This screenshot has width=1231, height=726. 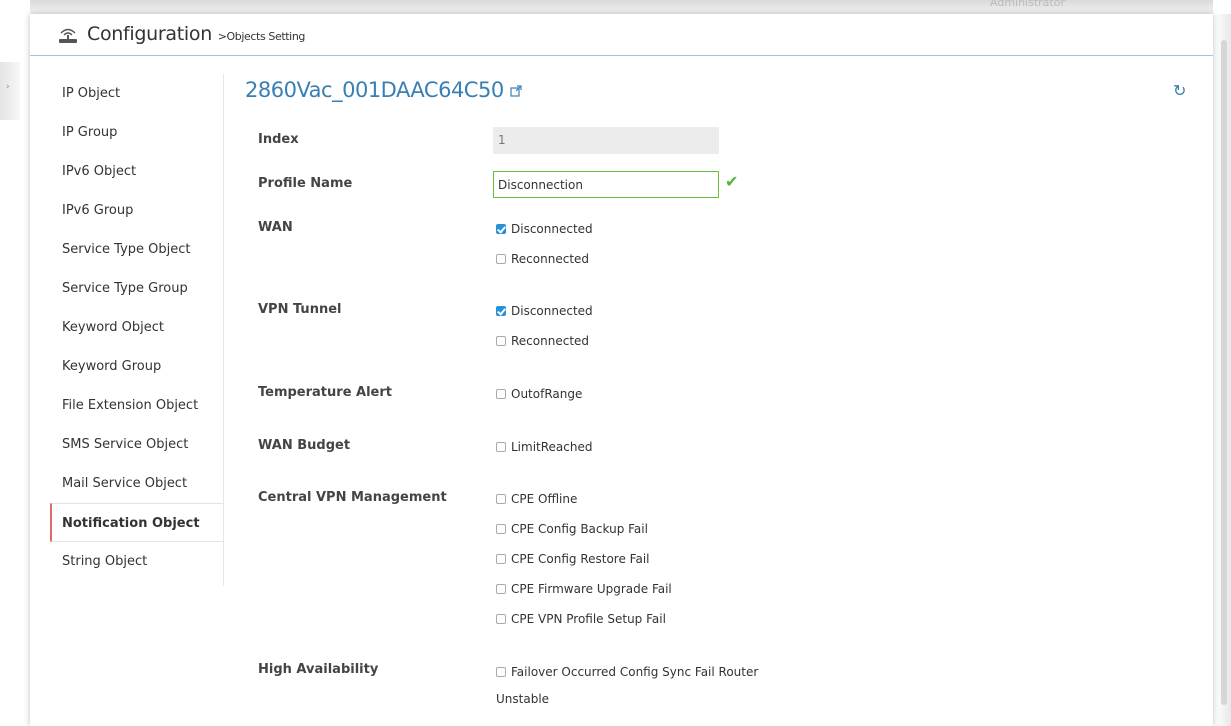 I want to click on option-label: CPE Config Backup Fail, so click(x=579, y=529).